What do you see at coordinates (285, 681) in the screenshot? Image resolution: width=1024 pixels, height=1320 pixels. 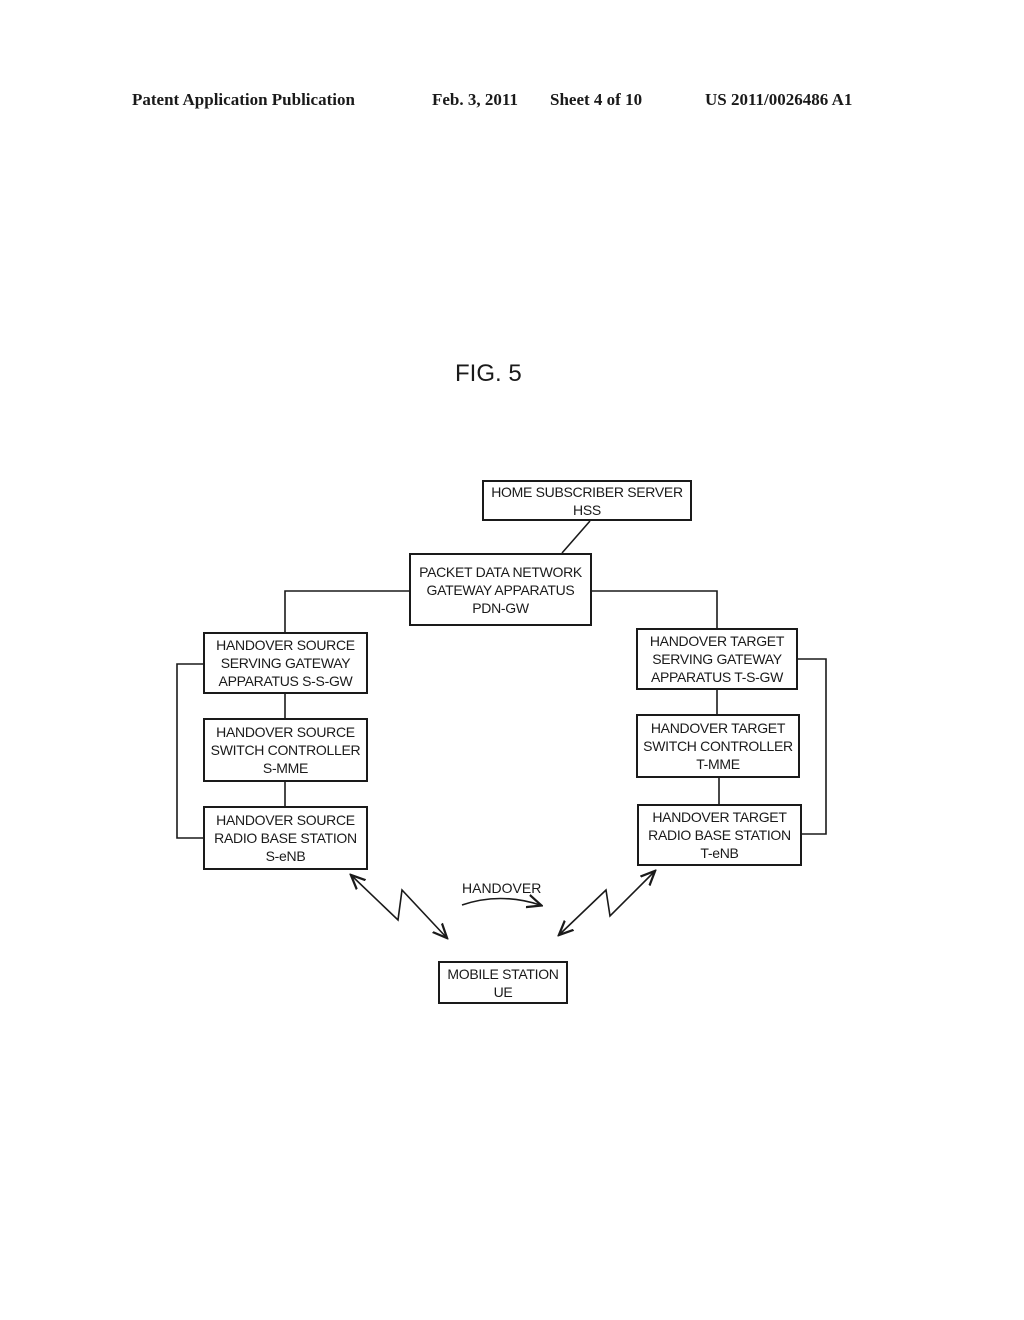 I see `node-label: APPARATUS S-S-GW` at bounding box center [285, 681].